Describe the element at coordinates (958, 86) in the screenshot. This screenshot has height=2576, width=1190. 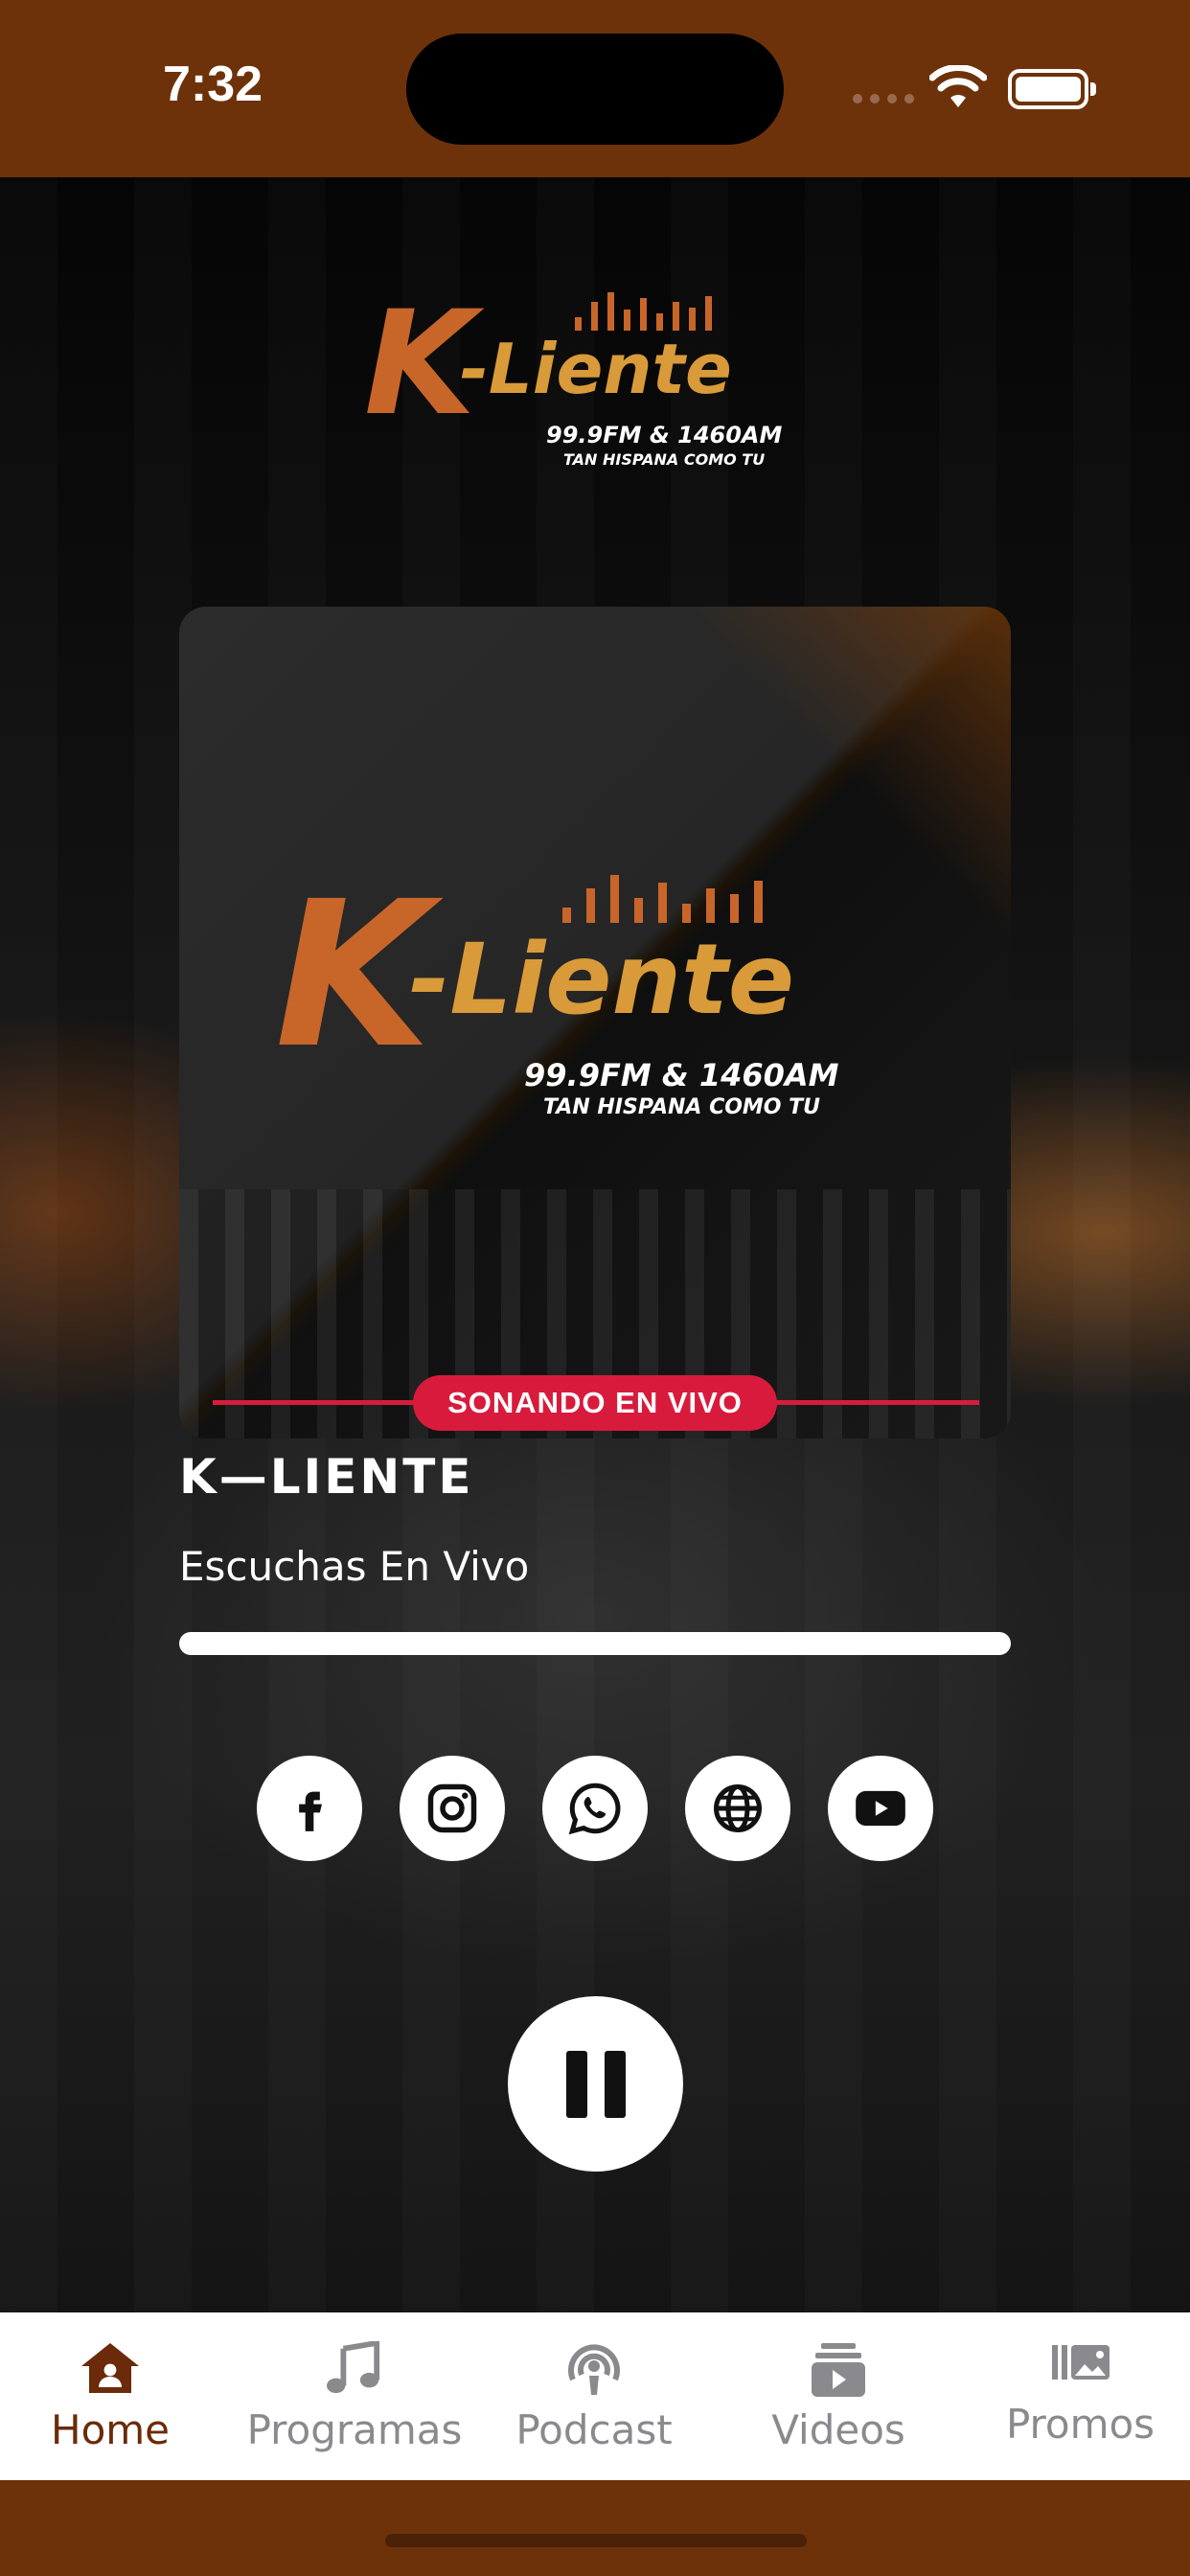
I see `wifi-icon` at that location.